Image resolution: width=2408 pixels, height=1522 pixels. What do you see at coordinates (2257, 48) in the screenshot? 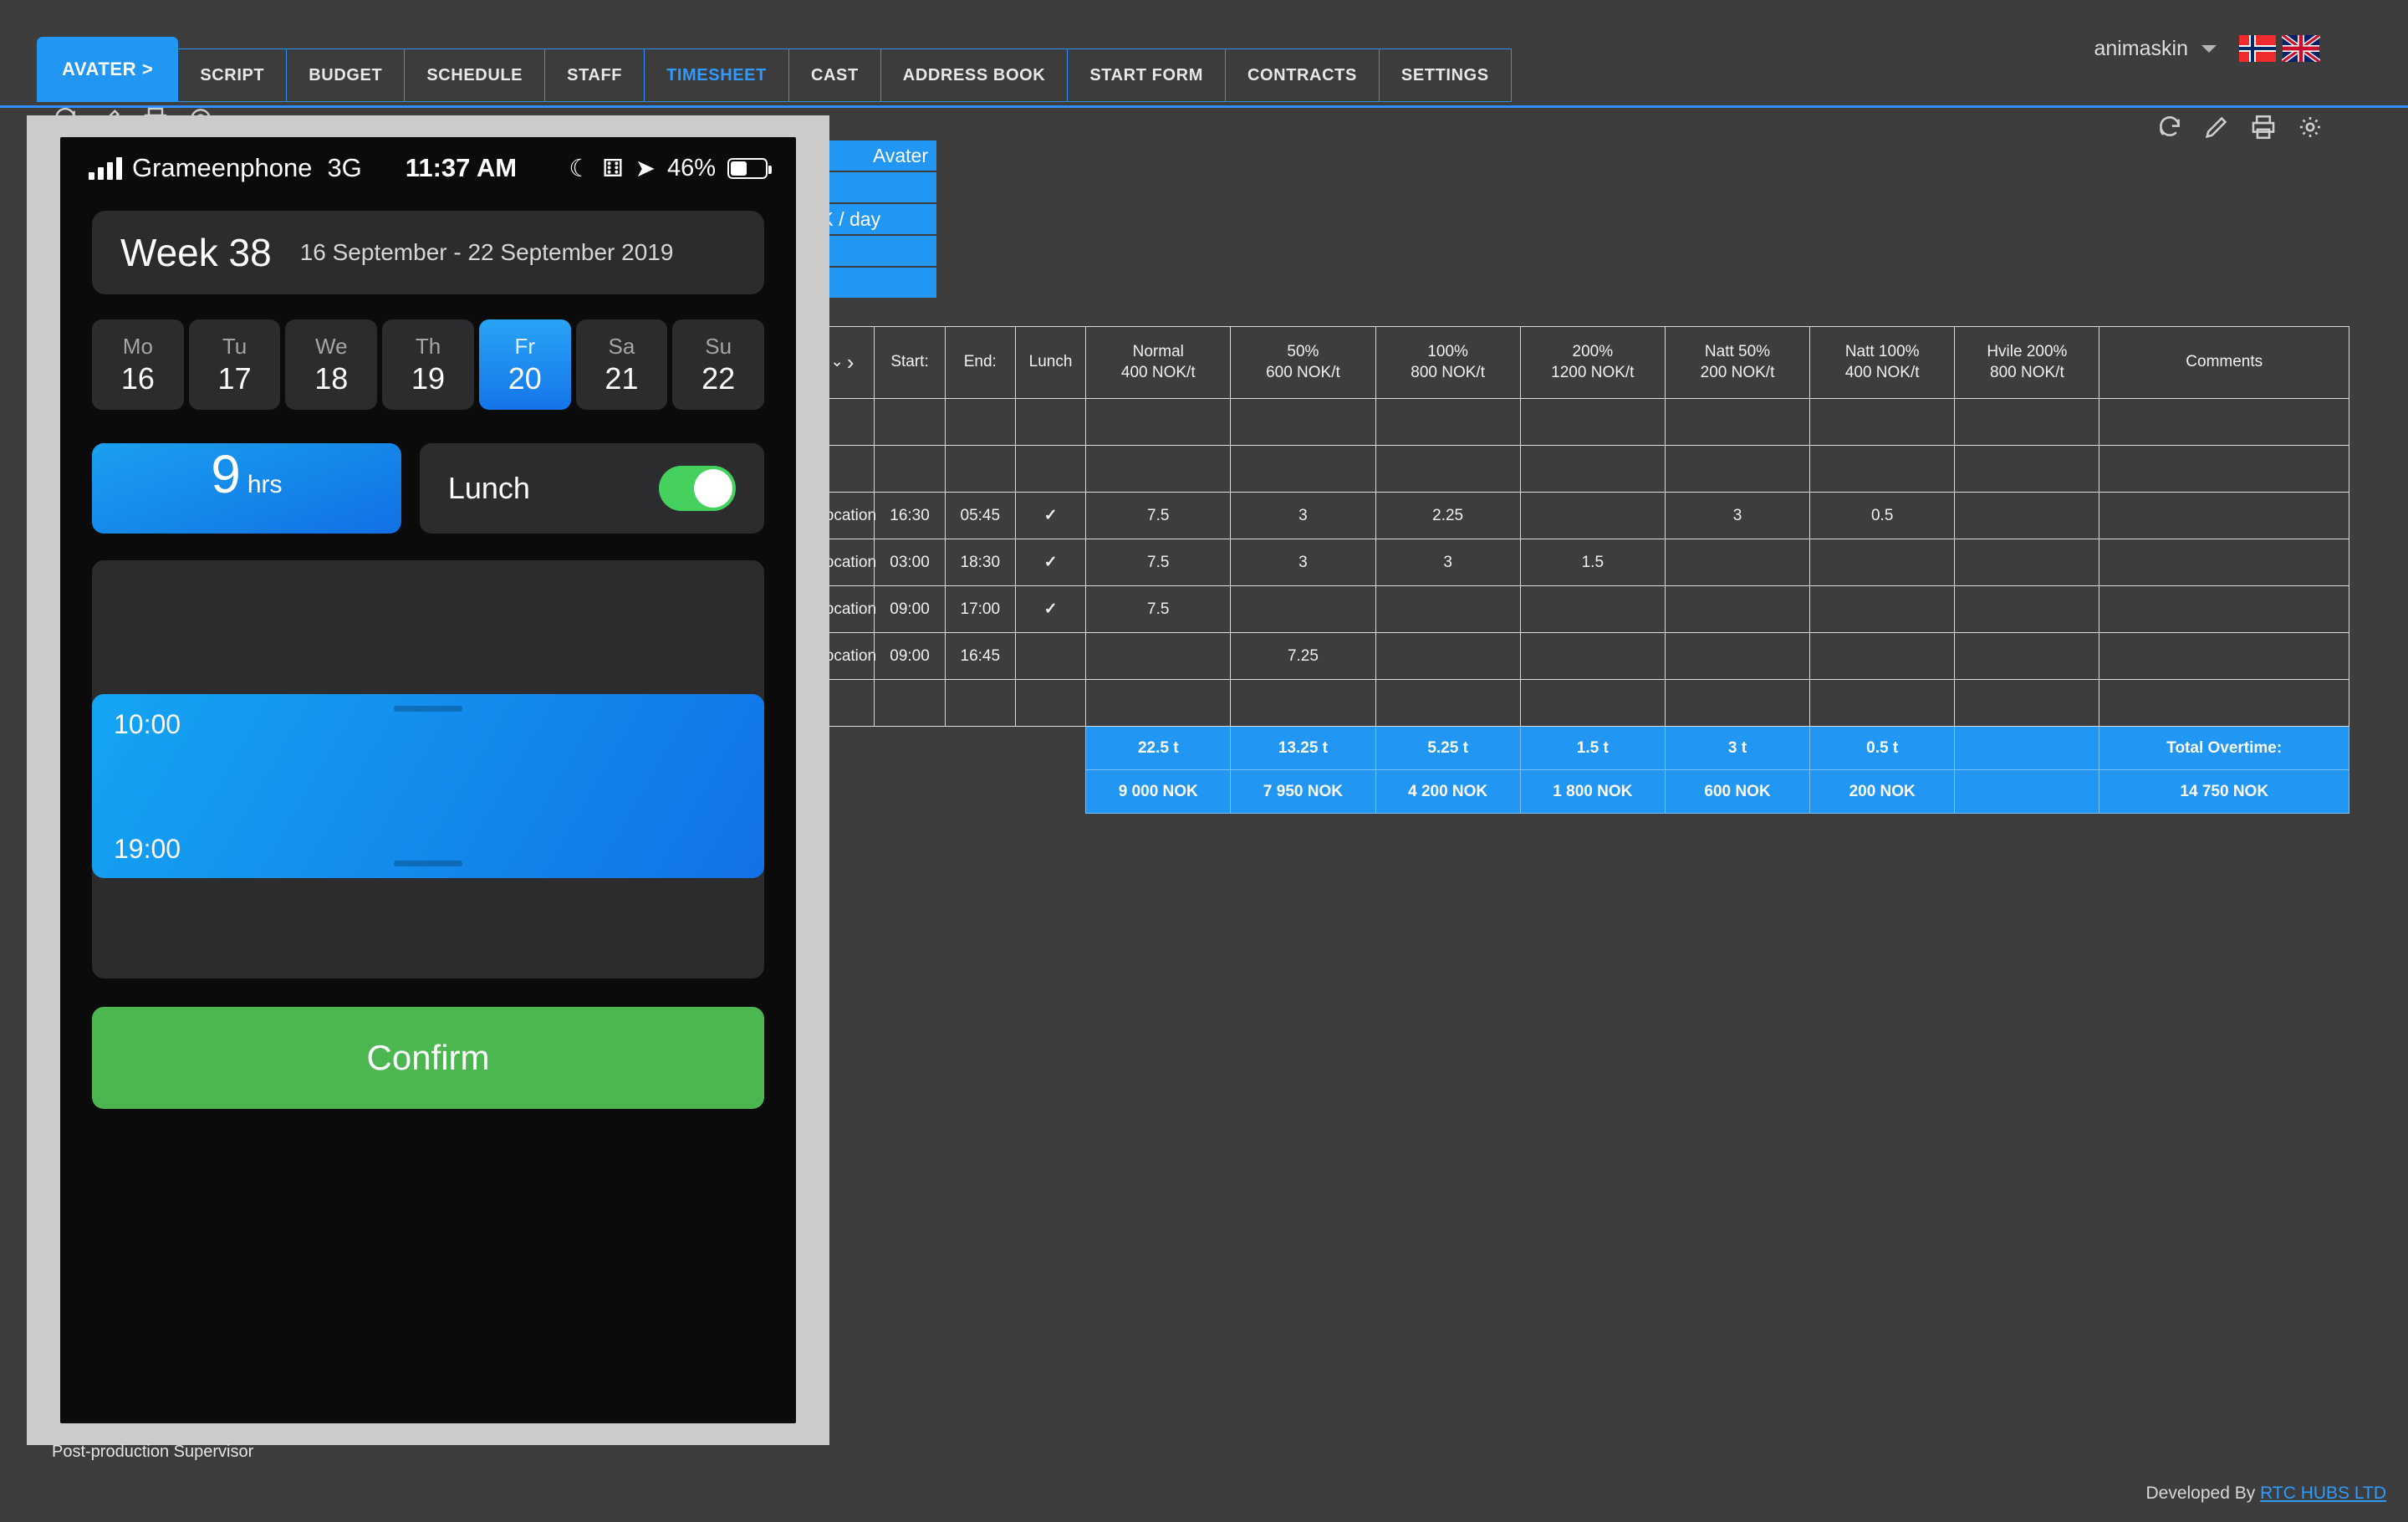
I see `flag-norway-icon` at bounding box center [2257, 48].